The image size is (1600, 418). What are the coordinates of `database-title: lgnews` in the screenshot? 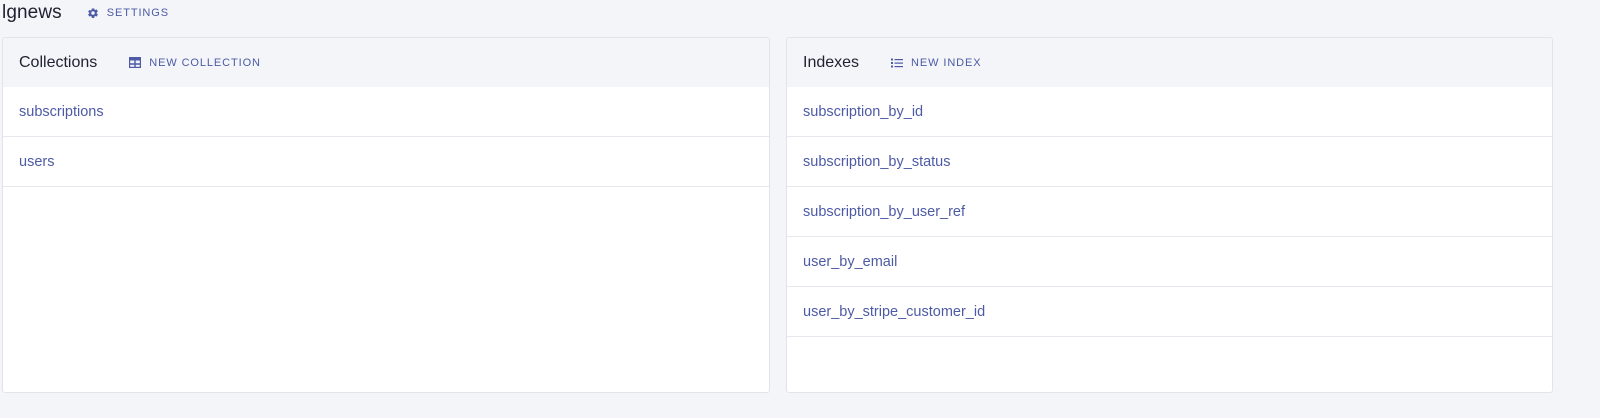 It's located at (32, 12).